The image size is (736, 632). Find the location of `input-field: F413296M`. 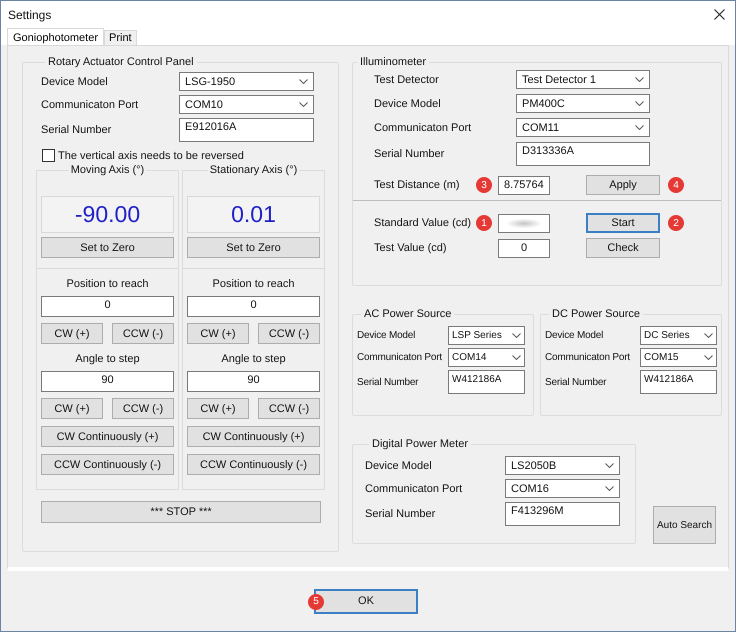

input-field: F413296M is located at coordinates (562, 514).